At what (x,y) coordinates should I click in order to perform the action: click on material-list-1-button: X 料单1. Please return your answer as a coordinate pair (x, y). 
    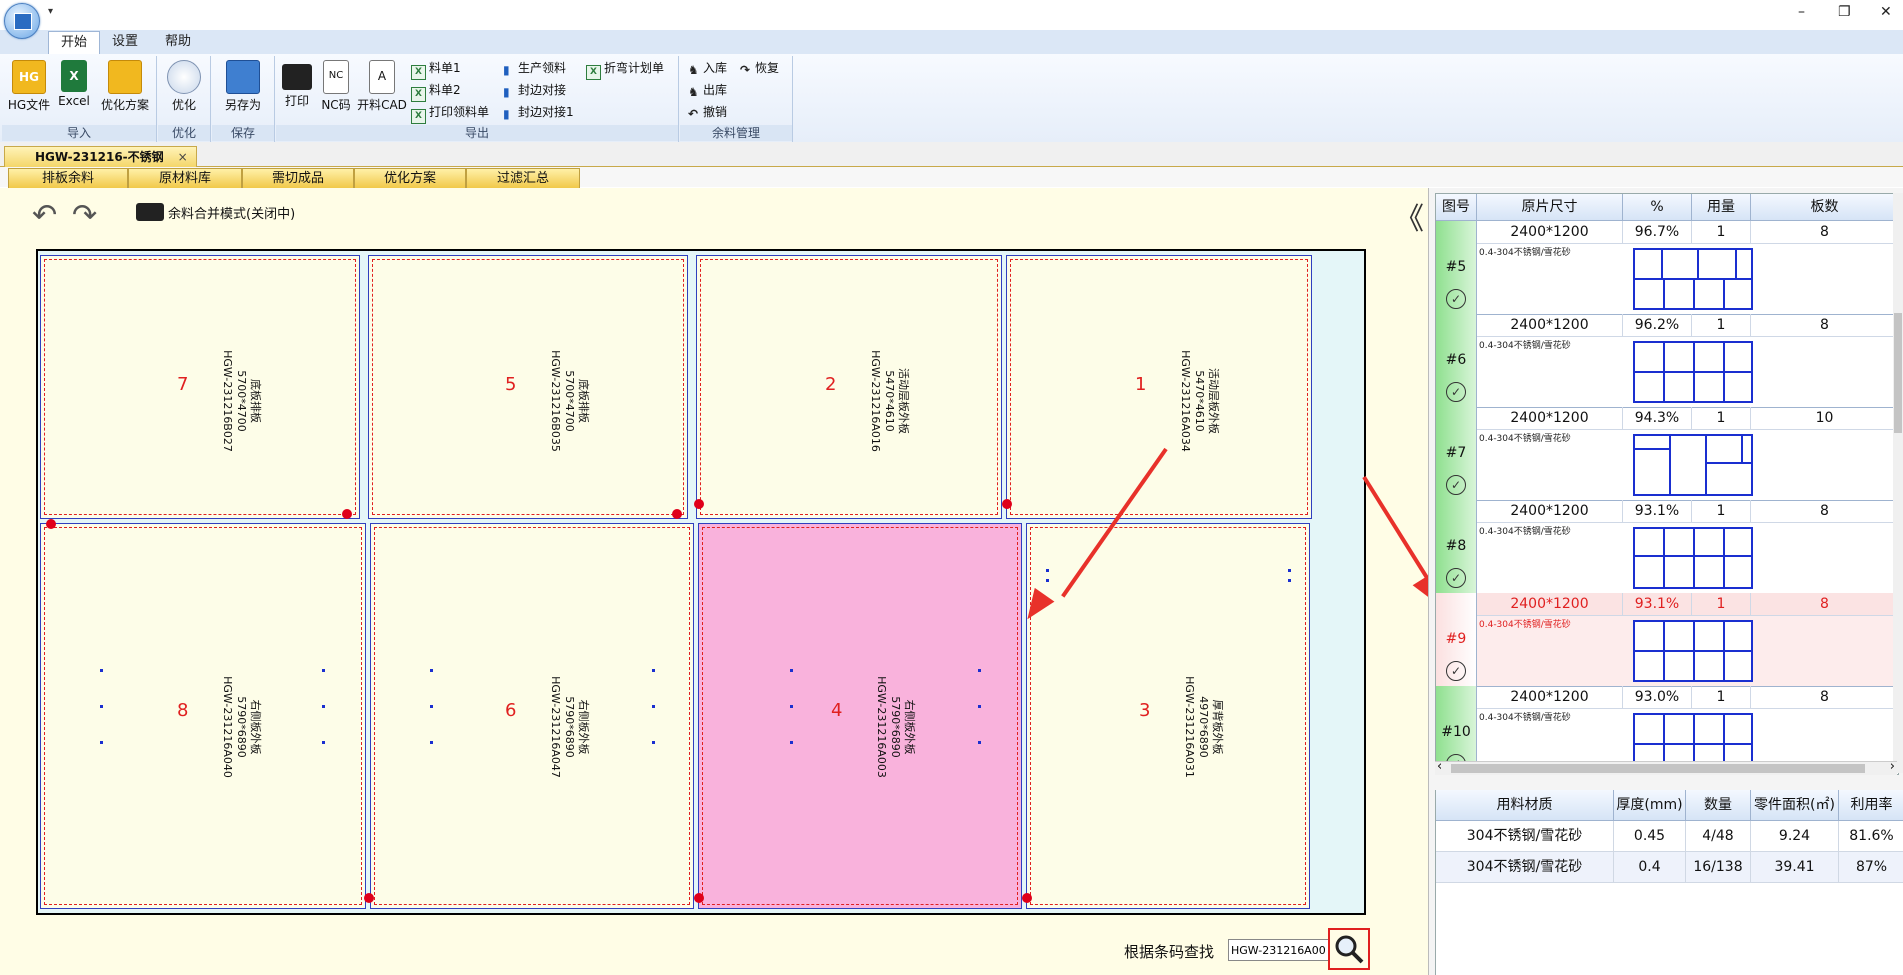
    Looking at the image, I should click on (436, 69).